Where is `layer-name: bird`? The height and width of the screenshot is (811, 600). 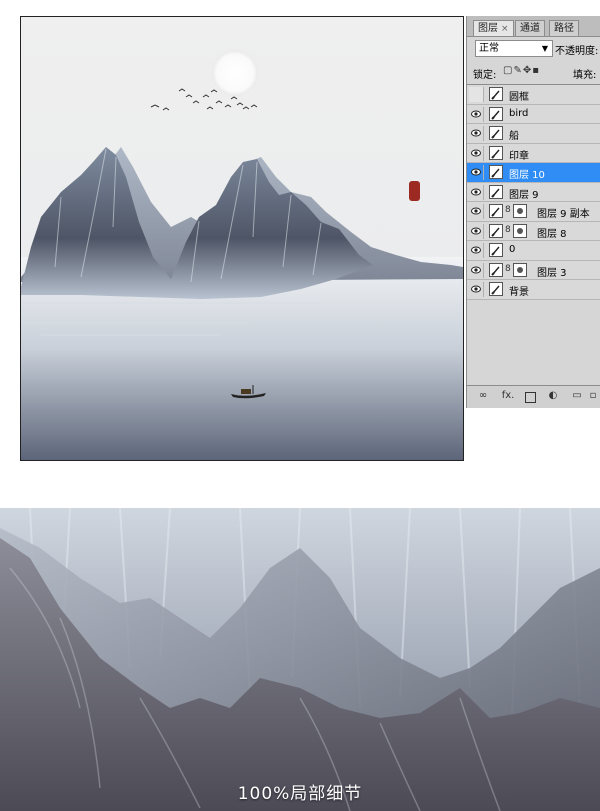 layer-name: bird is located at coordinates (519, 113).